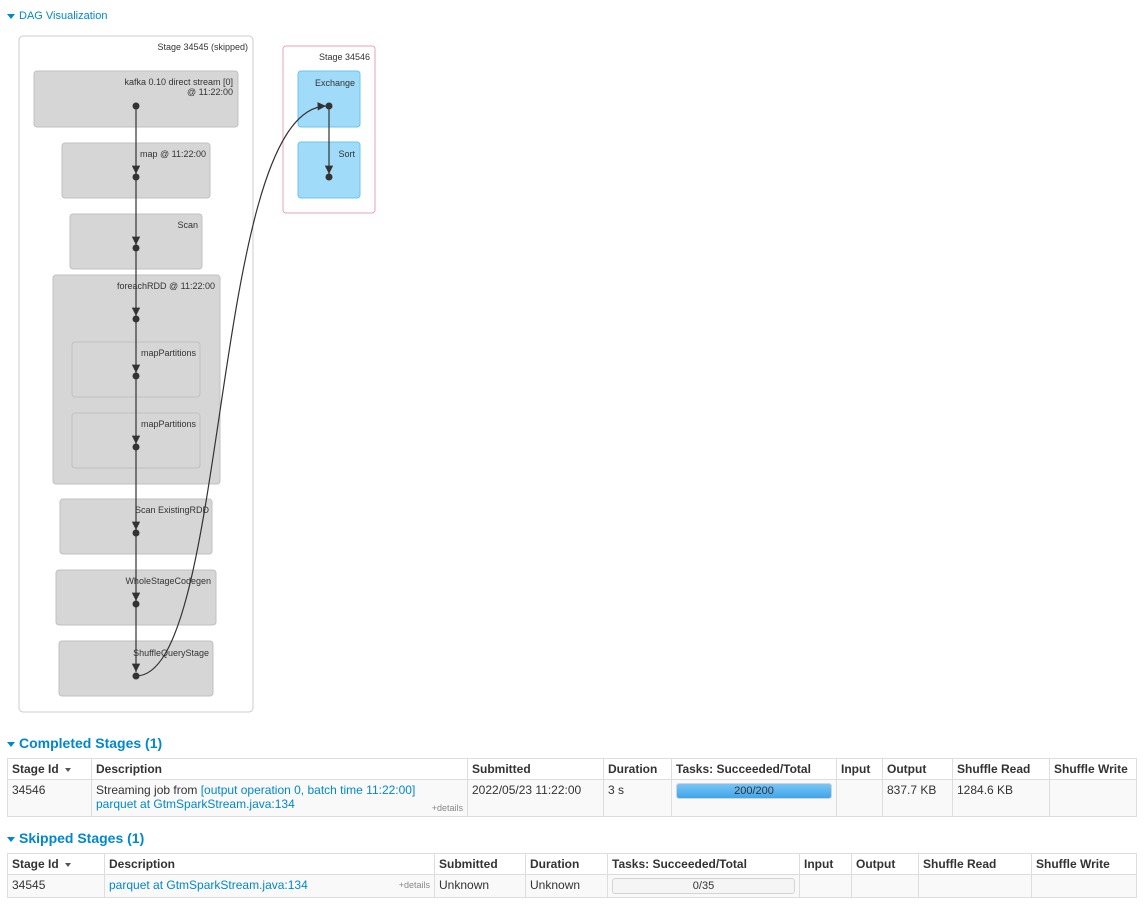  I want to click on tasks-progress-bar: 200/200, so click(754, 791).